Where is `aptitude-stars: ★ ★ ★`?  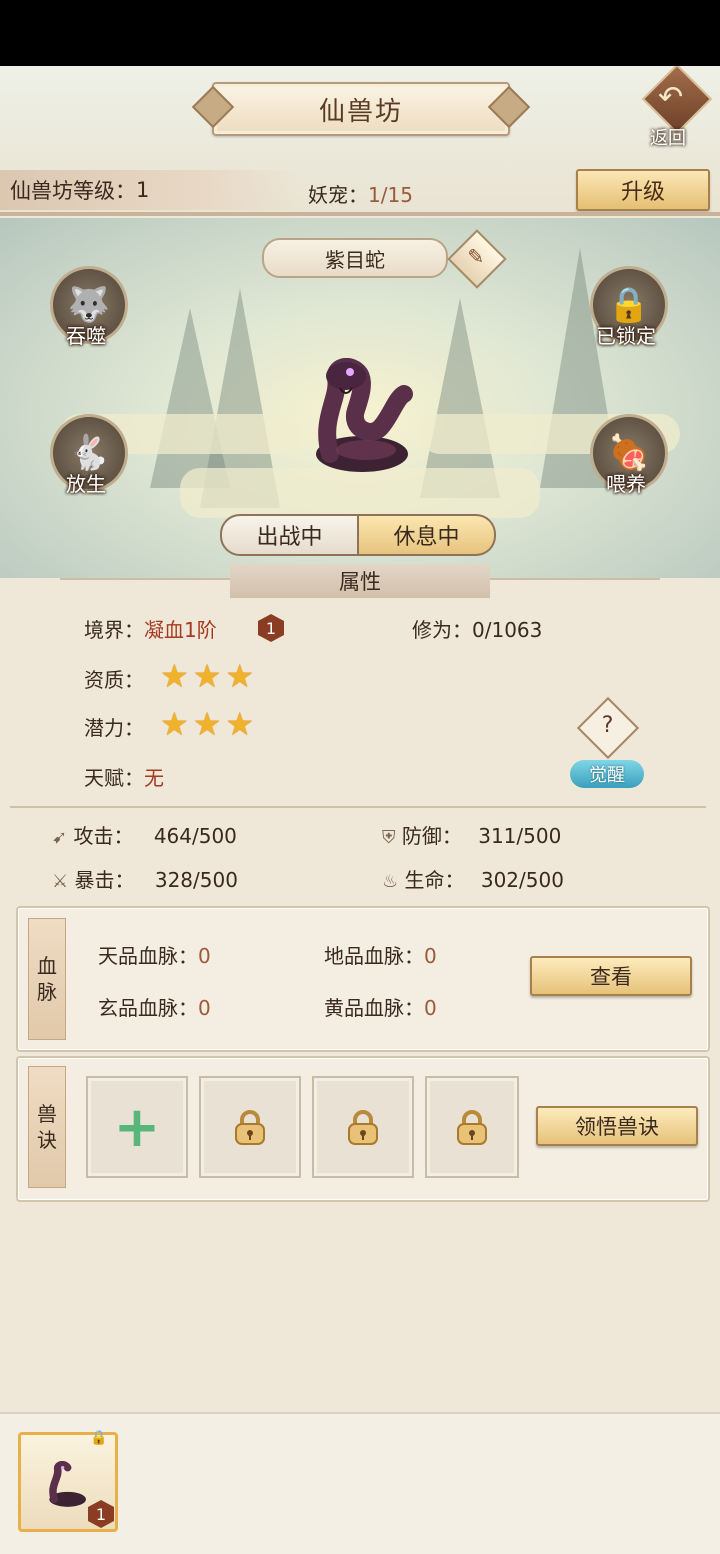 aptitude-stars: ★ ★ ★ is located at coordinates (207, 676).